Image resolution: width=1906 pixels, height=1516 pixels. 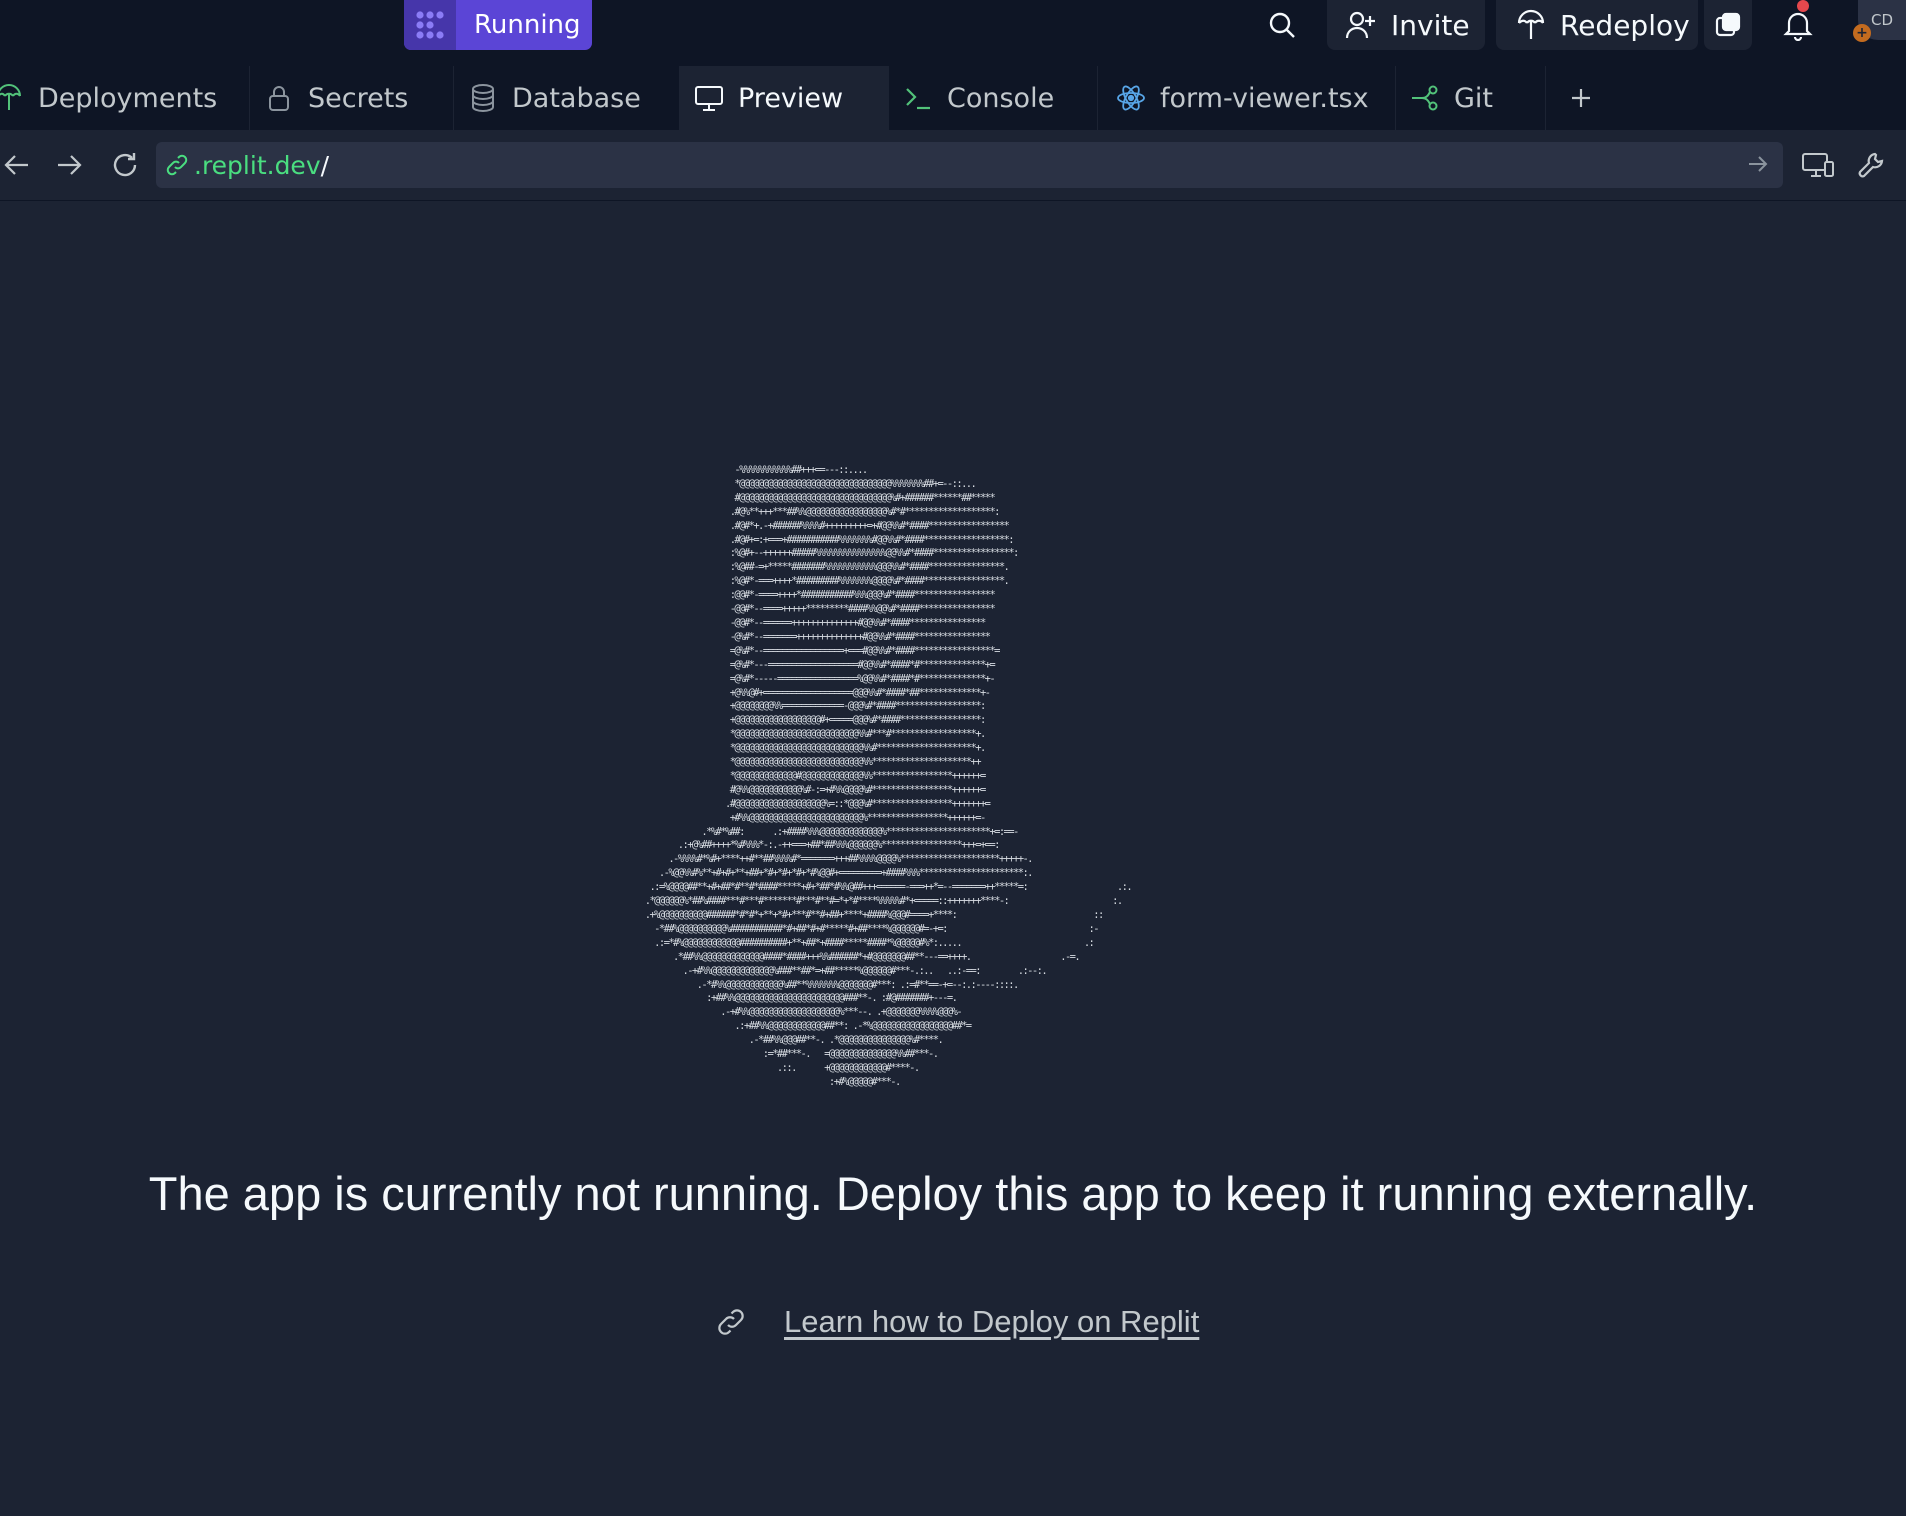 I want to click on tab-form-viewer: form-viewer.tsx, so click(x=1247, y=98).